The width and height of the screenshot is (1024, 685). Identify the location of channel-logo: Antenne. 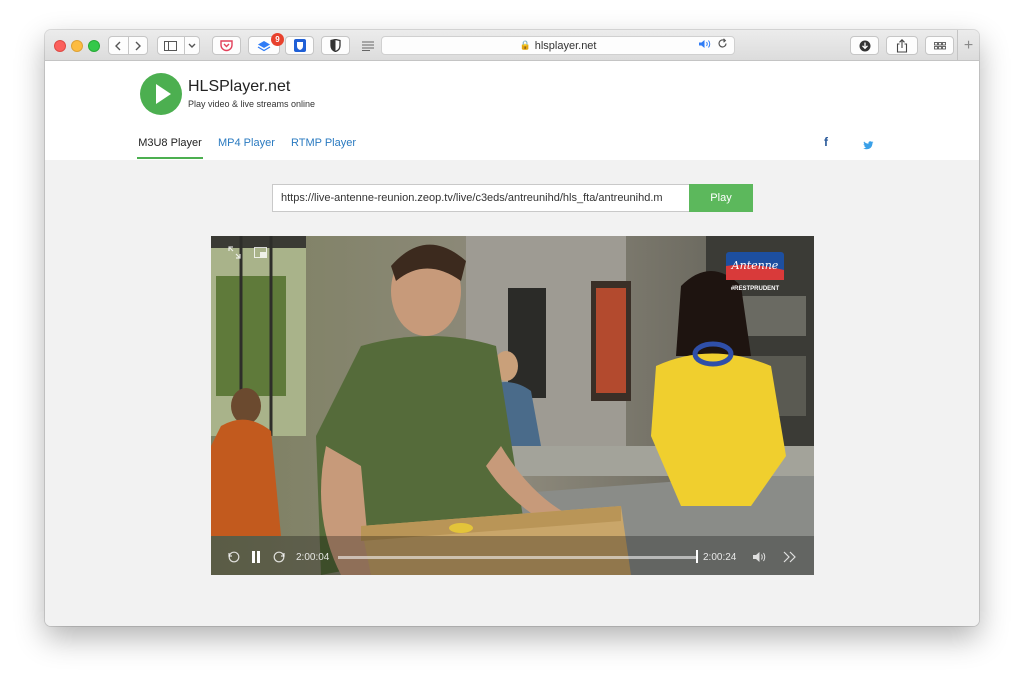
(755, 265).